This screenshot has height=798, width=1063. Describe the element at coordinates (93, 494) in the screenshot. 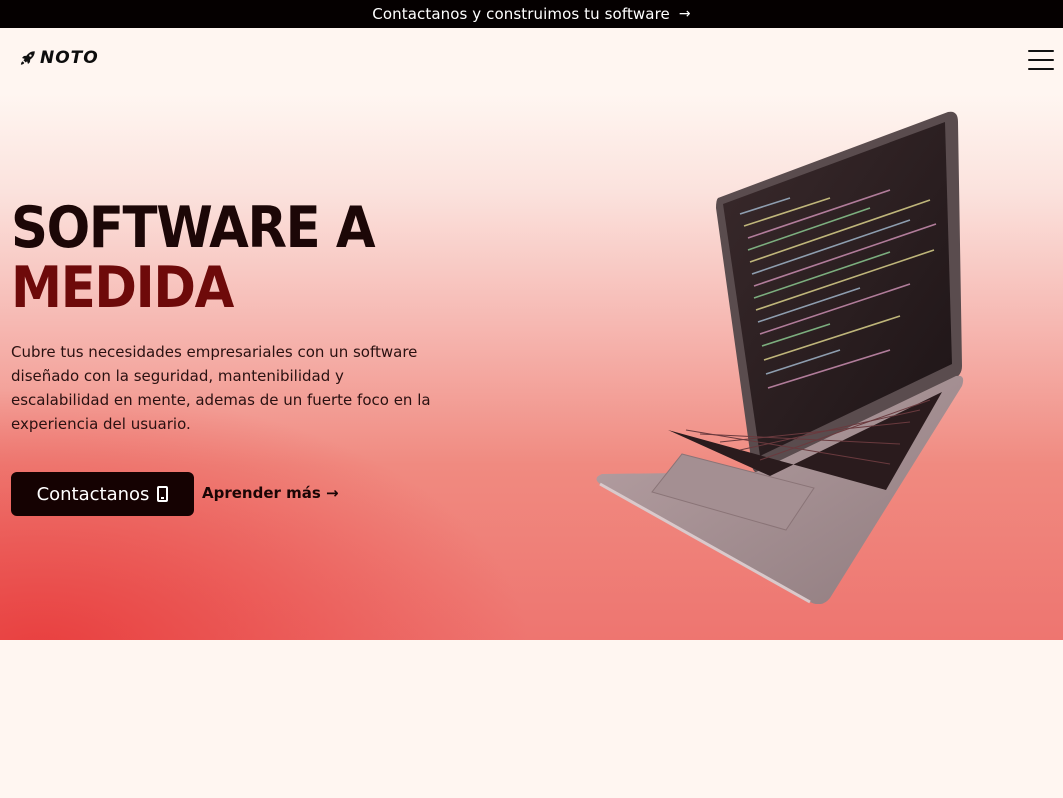

I see `contact-button-label: Contactanos` at that location.